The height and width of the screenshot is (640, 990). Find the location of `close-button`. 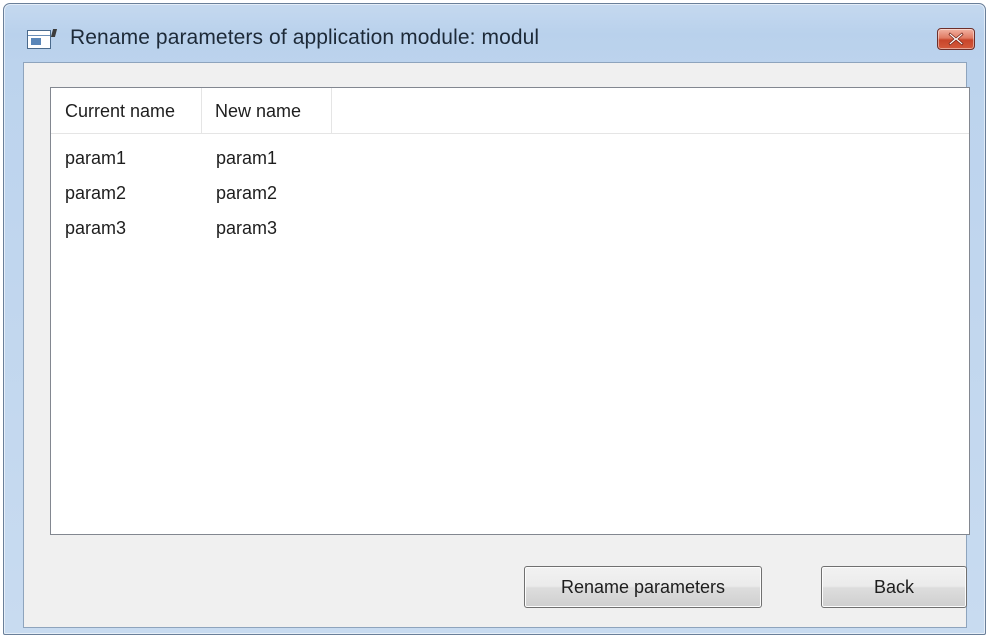

close-button is located at coordinates (956, 39).